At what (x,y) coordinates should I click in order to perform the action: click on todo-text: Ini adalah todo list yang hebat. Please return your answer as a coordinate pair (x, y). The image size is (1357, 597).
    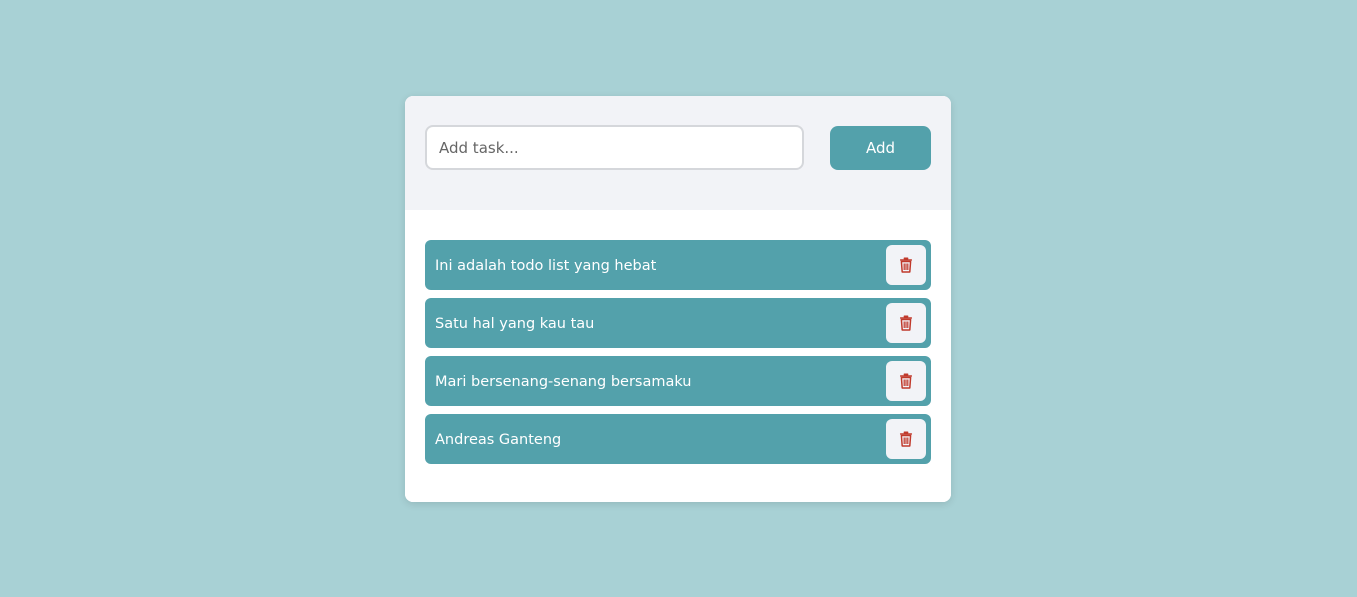
    Looking at the image, I should click on (546, 266).